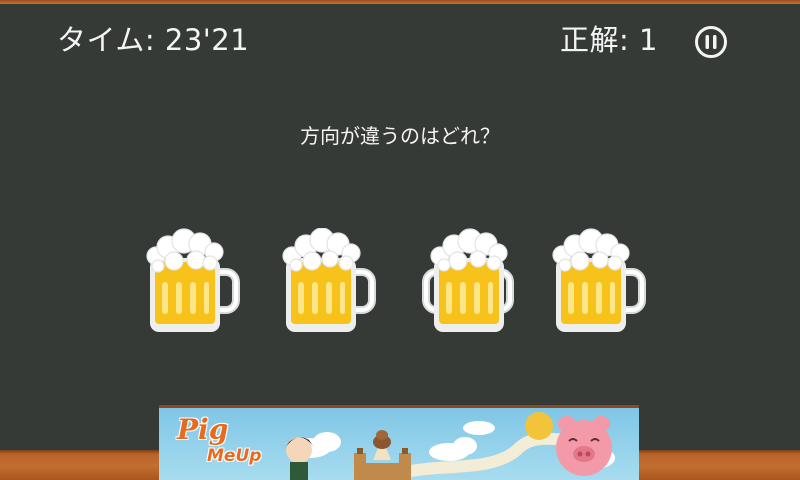 The width and height of the screenshot is (800, 480). What do you see at coordinates (234, 456) in the screenshot?
I see `ad-subtitle: MeUp` at bounding box center [234, 456].